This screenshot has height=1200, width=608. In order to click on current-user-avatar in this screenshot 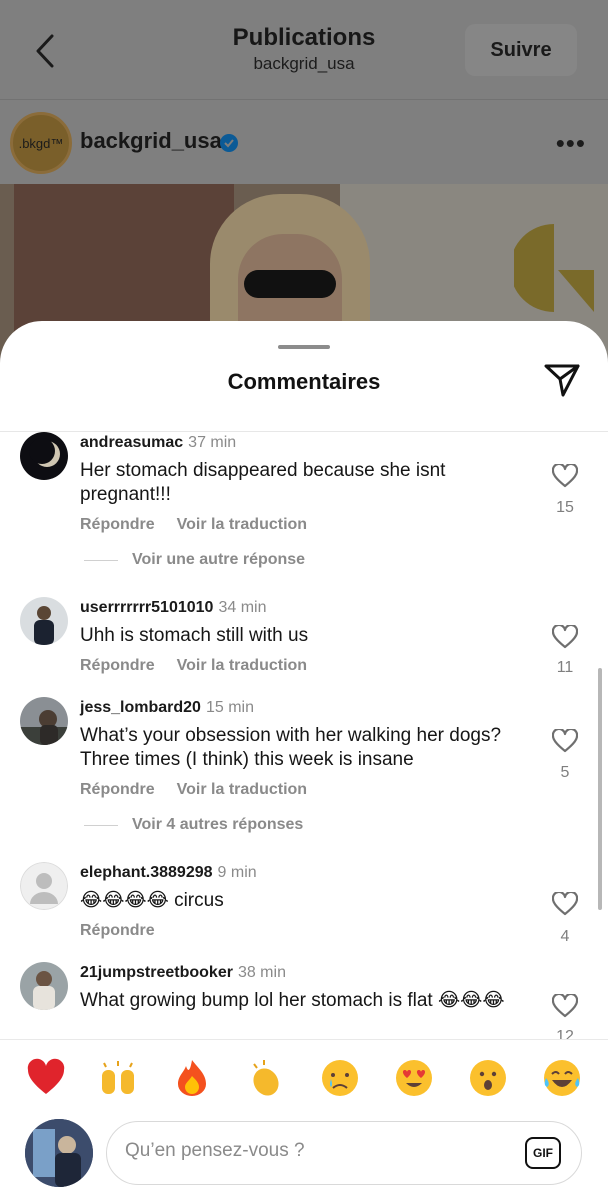, I will do `click(59, 1153)`.